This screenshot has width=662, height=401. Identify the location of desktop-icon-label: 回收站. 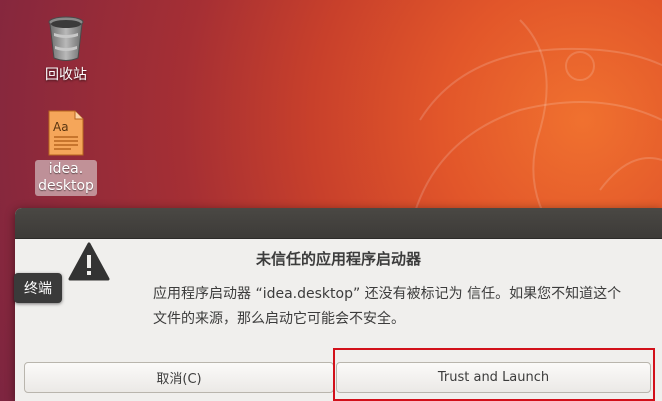
(66, 75).